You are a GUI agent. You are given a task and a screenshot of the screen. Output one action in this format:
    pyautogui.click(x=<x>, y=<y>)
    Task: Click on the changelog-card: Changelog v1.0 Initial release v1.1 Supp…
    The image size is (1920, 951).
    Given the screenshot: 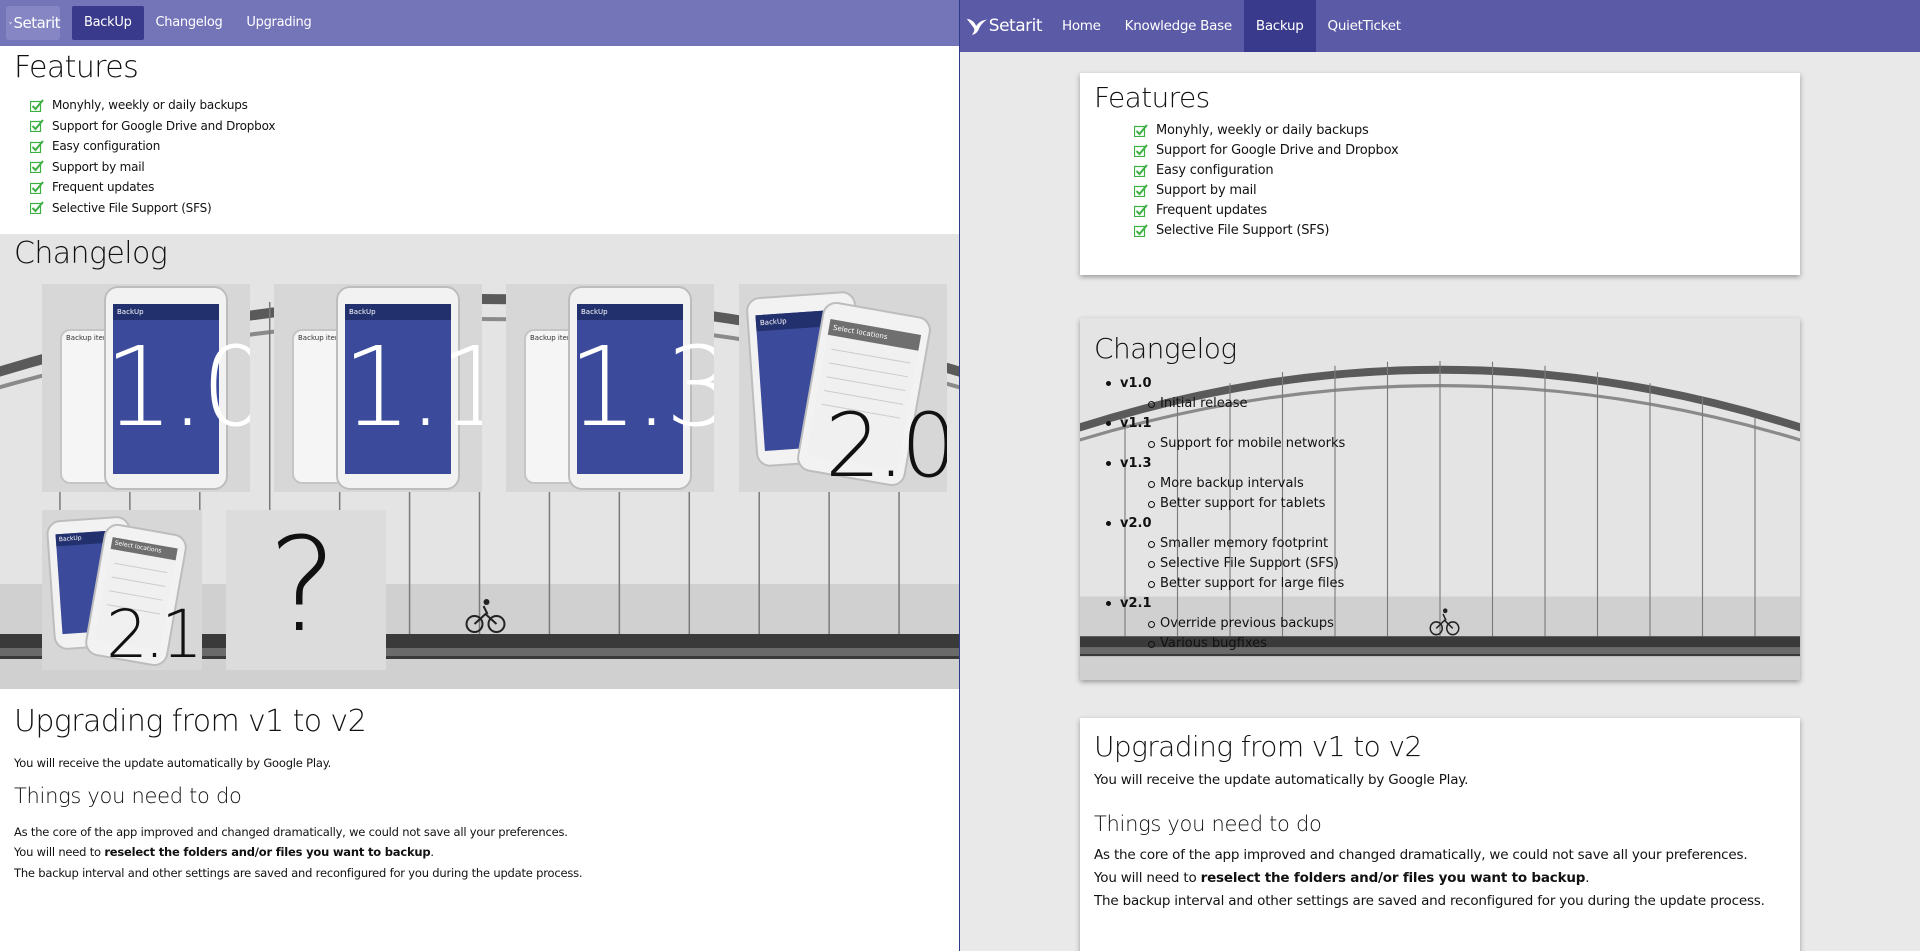 What is the action you would take?
    pyautogui.click(x=1440, y=499)
    